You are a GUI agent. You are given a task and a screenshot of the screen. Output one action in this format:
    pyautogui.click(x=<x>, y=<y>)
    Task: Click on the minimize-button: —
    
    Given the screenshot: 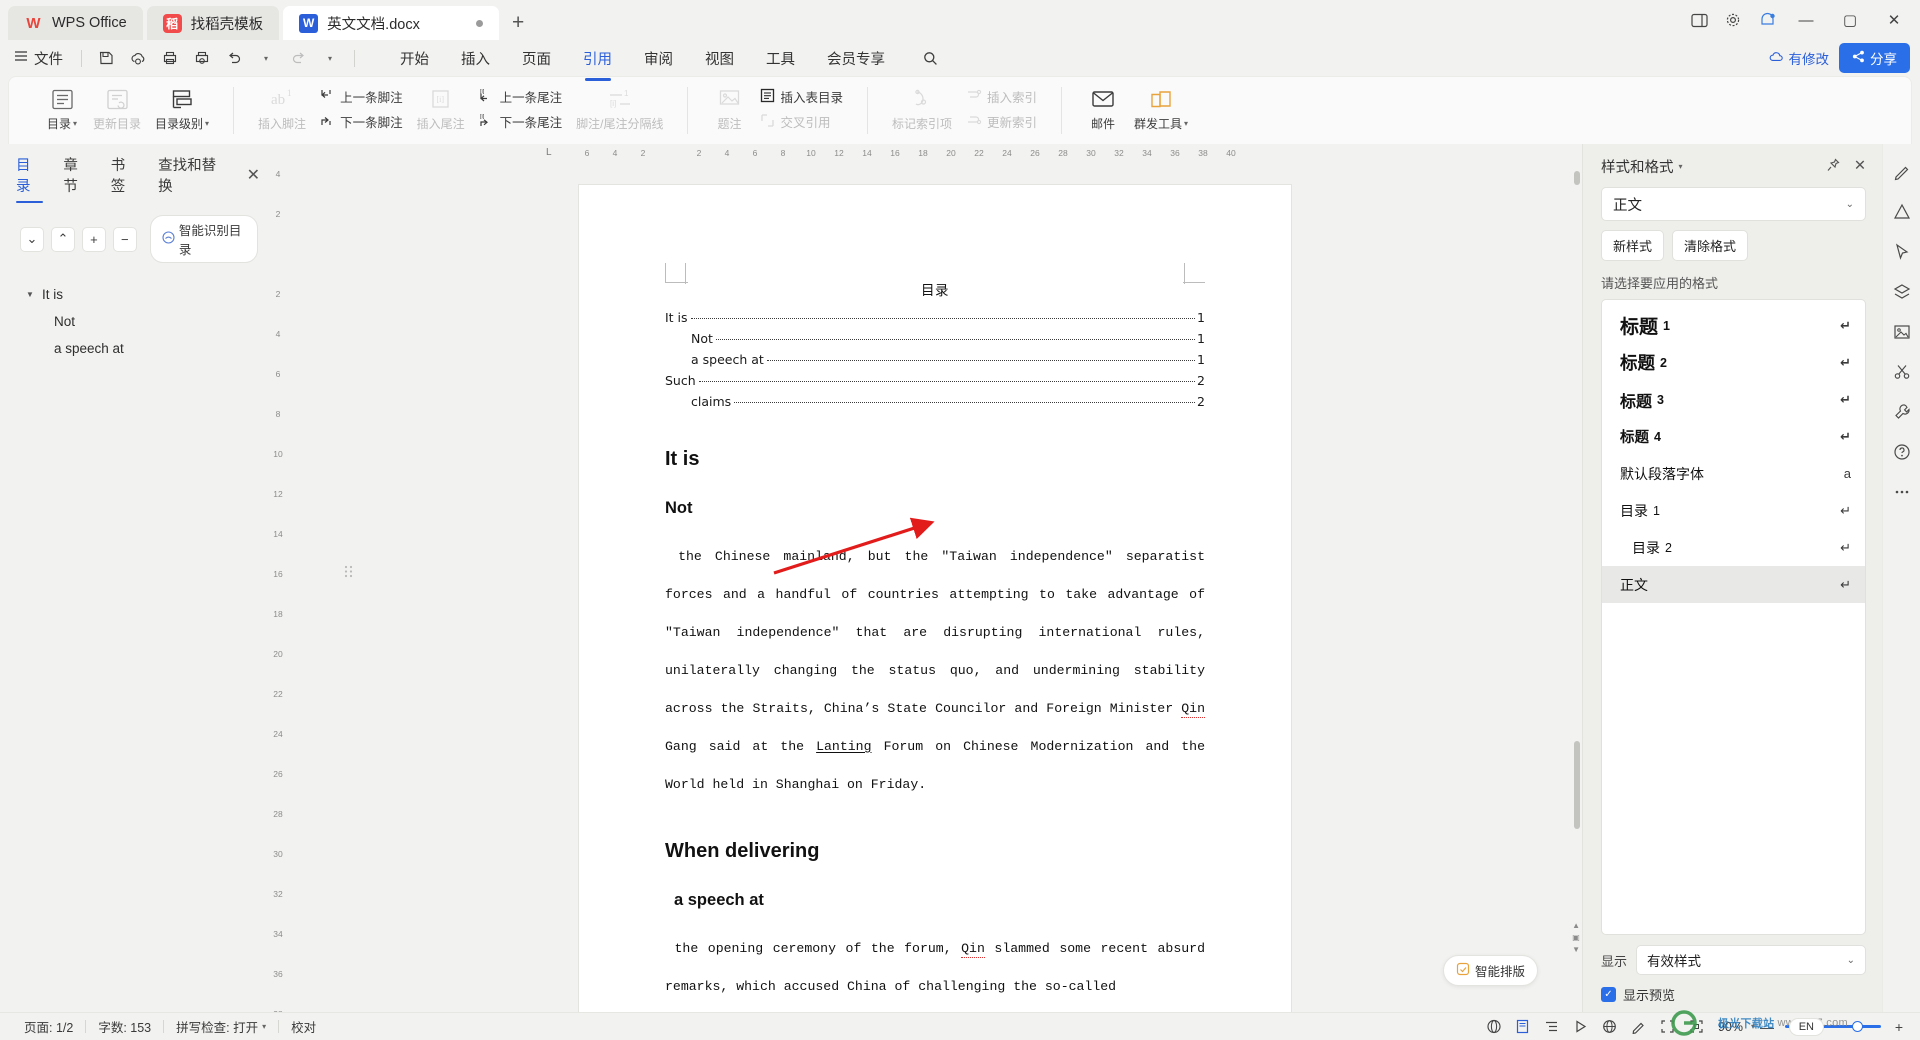 What is the action you would take?
    pyautogui.click(x=1806, y=20)
    